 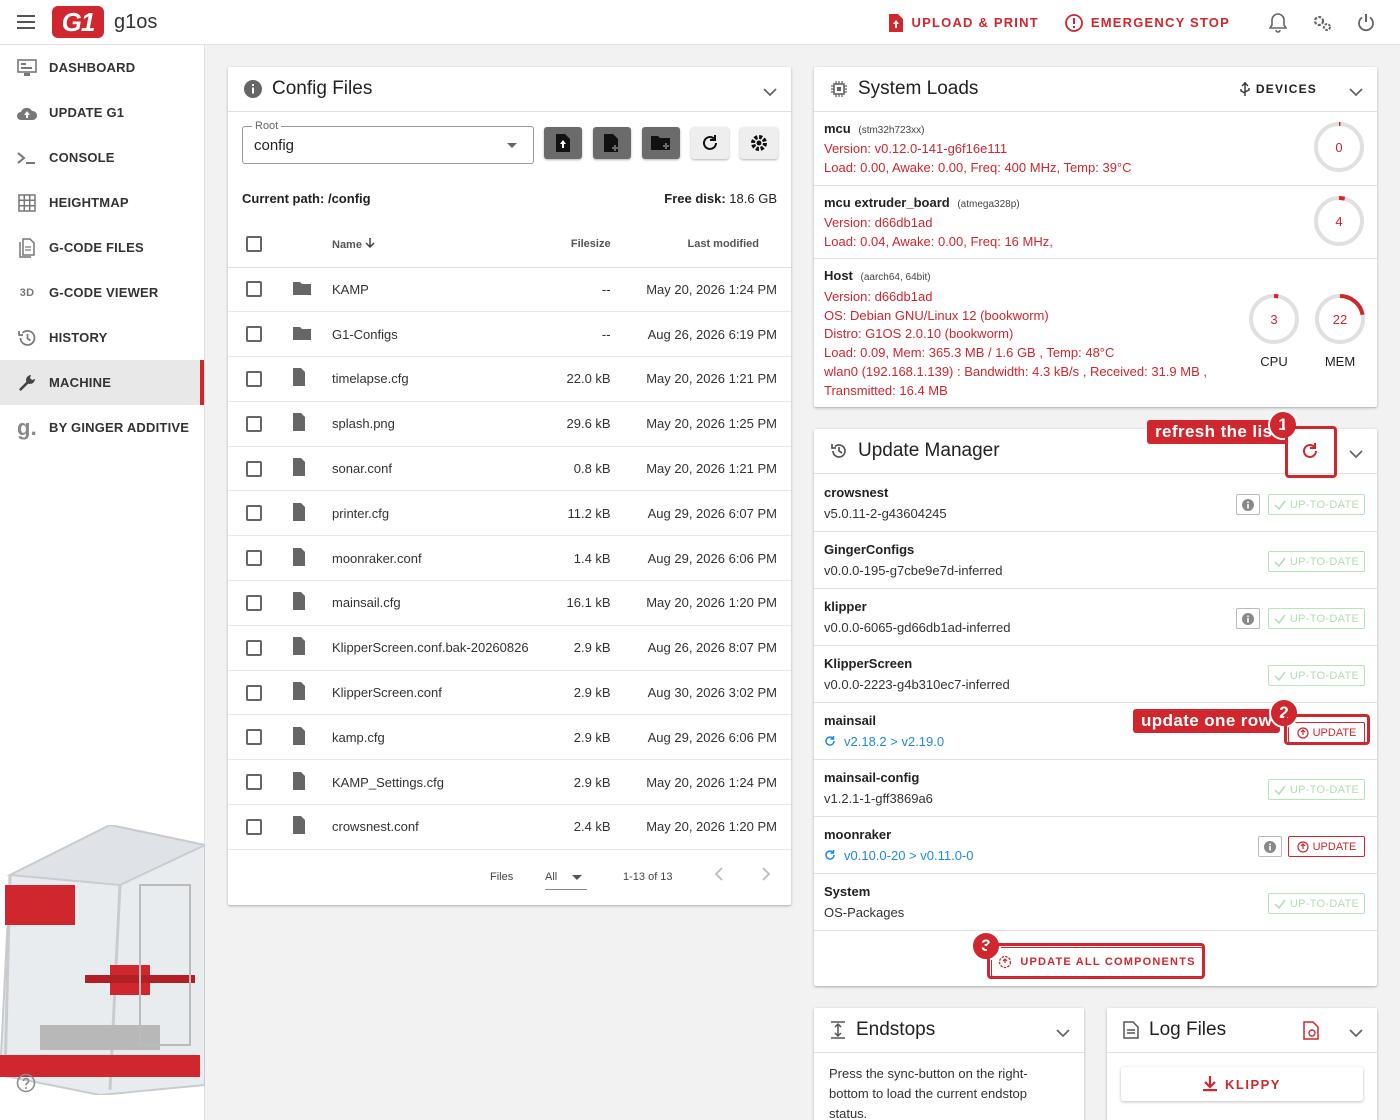 I want to click on table-row: crowsnest.conf 2.4 kB May 20, 2026 1:20 PM, so click(x=509, y=827).